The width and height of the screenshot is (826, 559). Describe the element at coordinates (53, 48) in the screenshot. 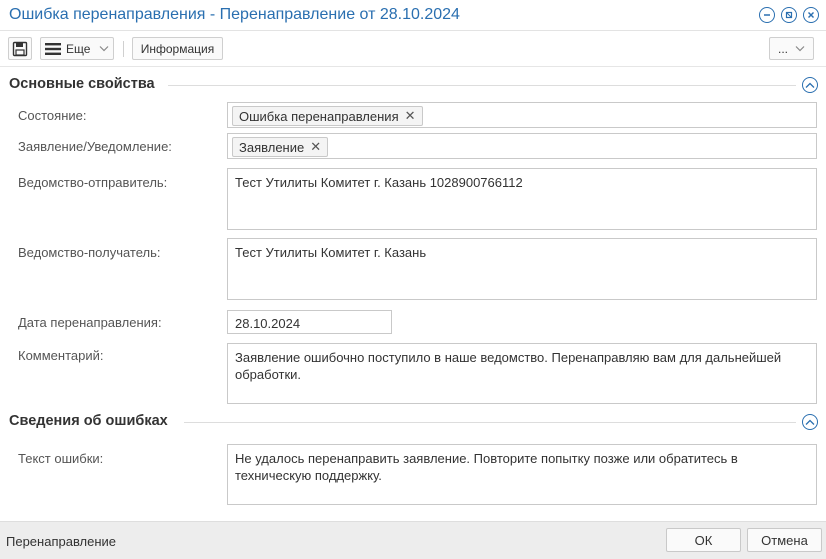

I see `hamburger-menu-icon` at that location.